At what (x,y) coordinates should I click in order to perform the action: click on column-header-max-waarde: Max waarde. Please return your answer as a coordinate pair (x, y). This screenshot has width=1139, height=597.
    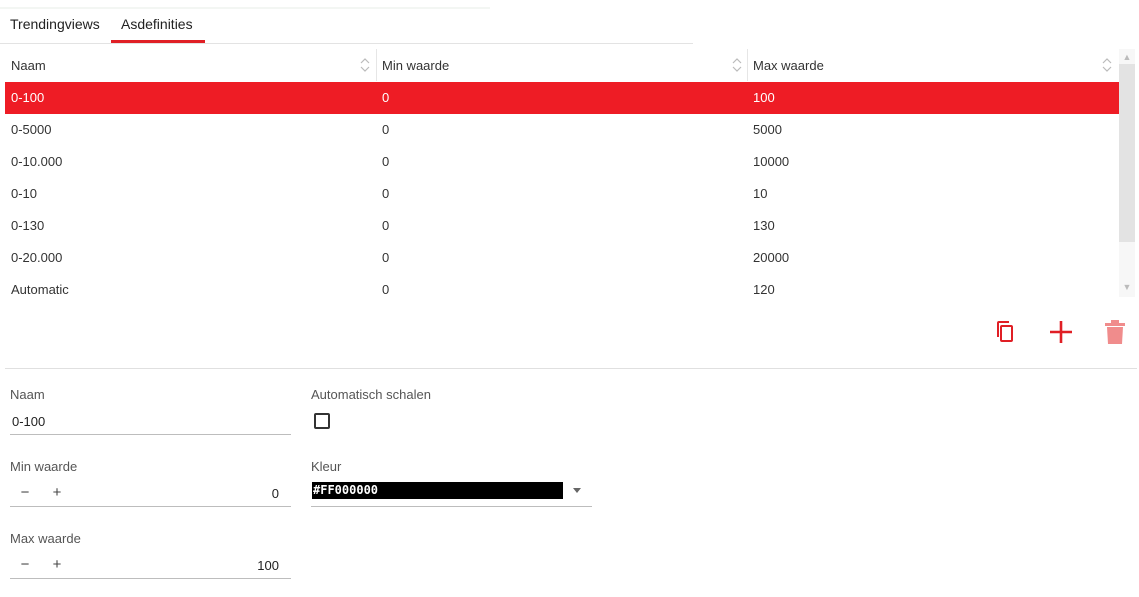
    Looking at the image, I should click on (788, 65).